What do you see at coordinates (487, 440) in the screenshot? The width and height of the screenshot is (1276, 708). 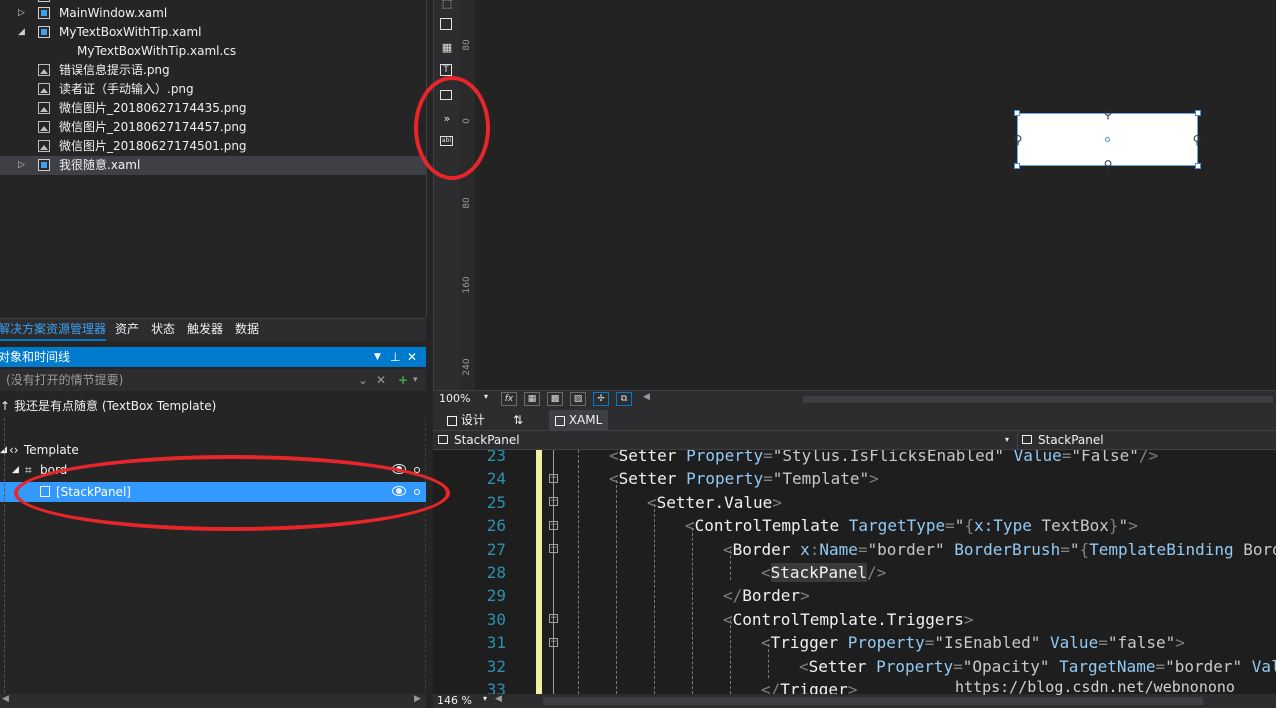 I see `left-element-selector: StackPanel` at bounding box center [487, 440].